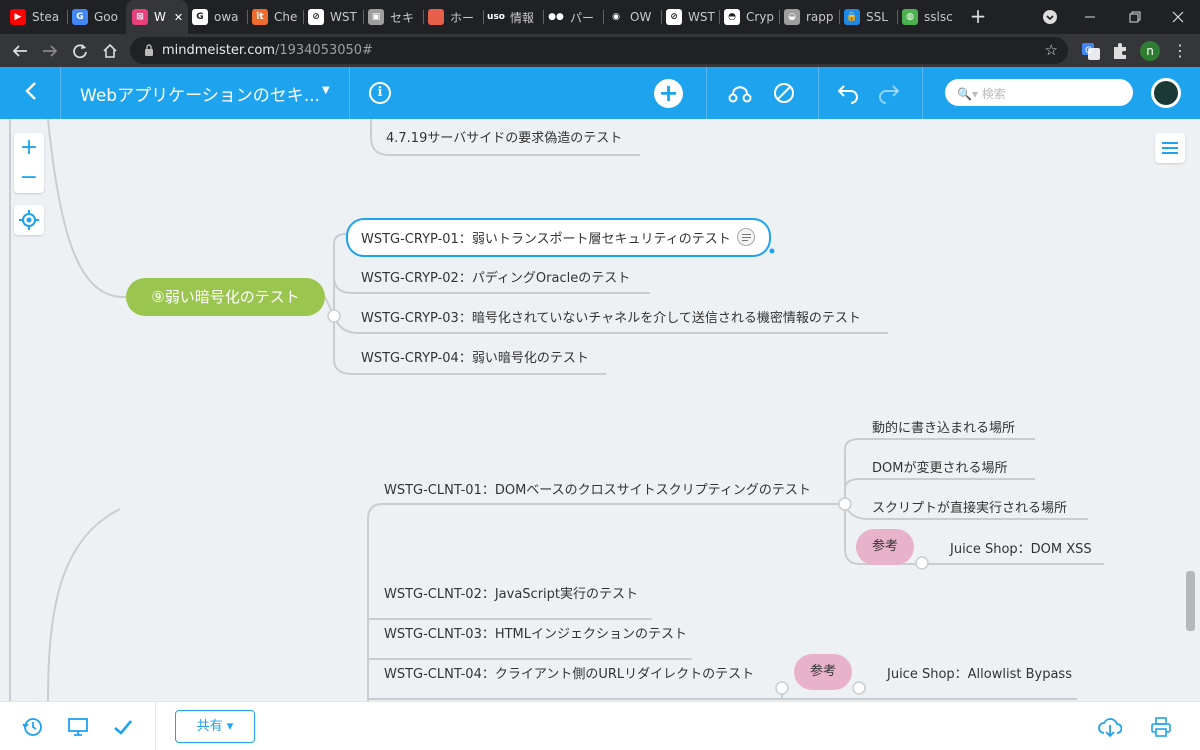 Image resolution: width=1200 pixels, height=750 pixels. What do you see at coordinates (749, 17) in the screenshot?
I see `browser-tab: ◓ Cryp` at bounding box center [749, 17].